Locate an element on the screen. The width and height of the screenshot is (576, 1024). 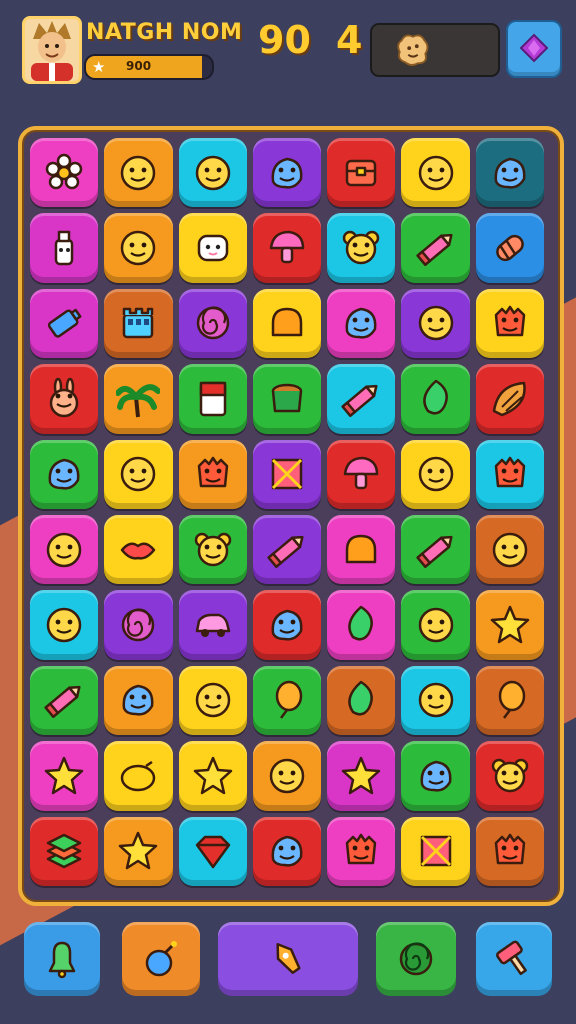
bear-icon is located at coordinates (212, 549).